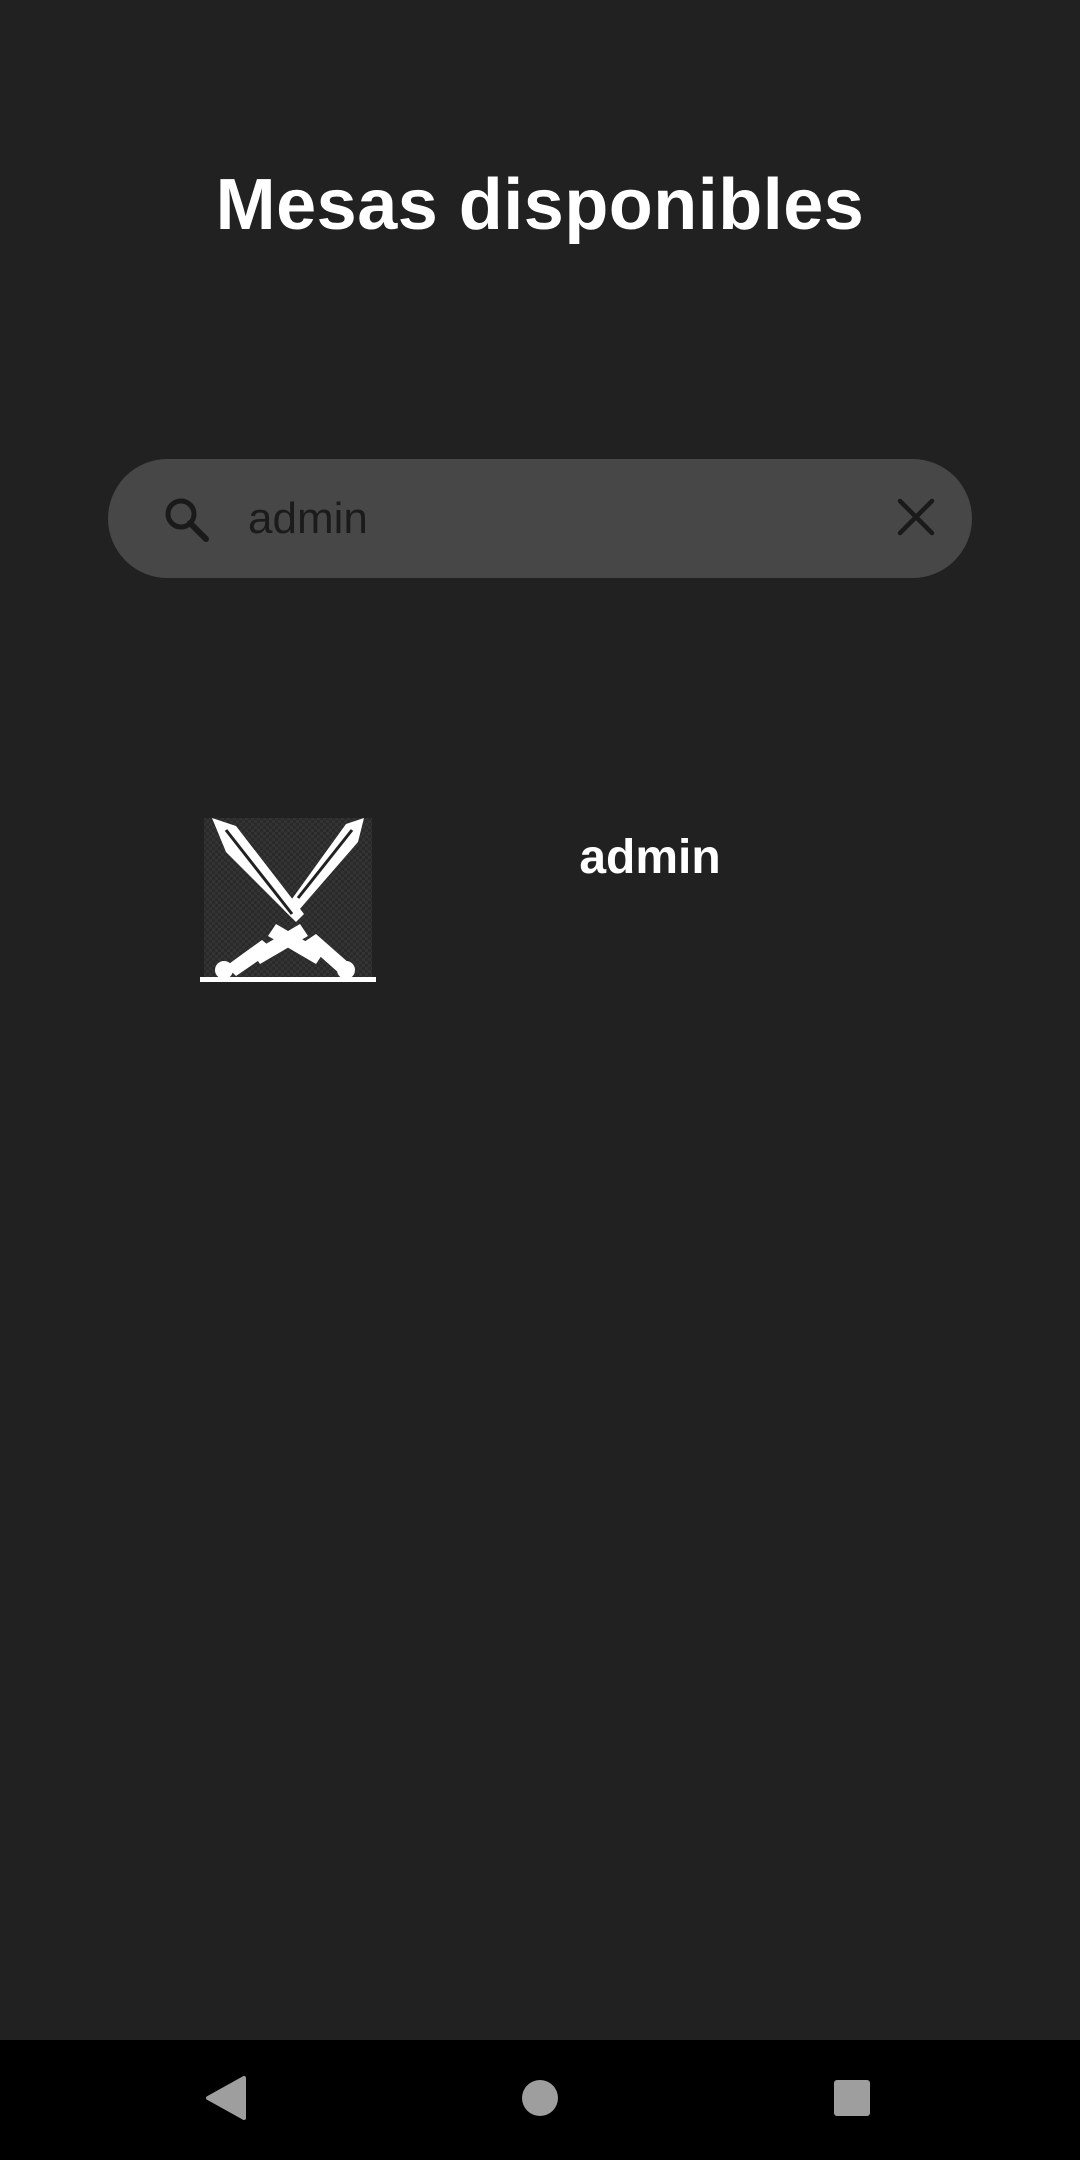  I want to click on crossed-swords-icon, so click(288, 899).